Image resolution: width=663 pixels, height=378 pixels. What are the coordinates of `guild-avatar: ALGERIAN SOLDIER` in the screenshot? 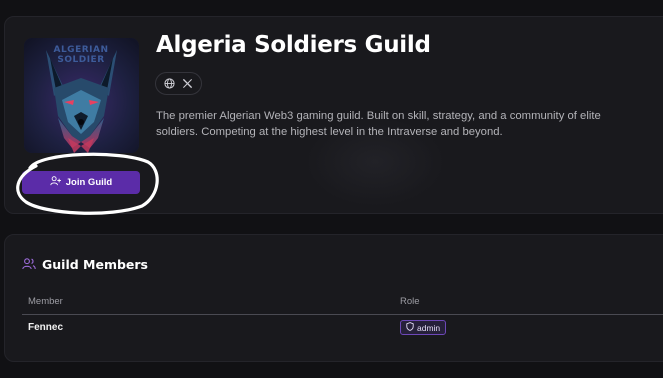 It's located at (81, 95).